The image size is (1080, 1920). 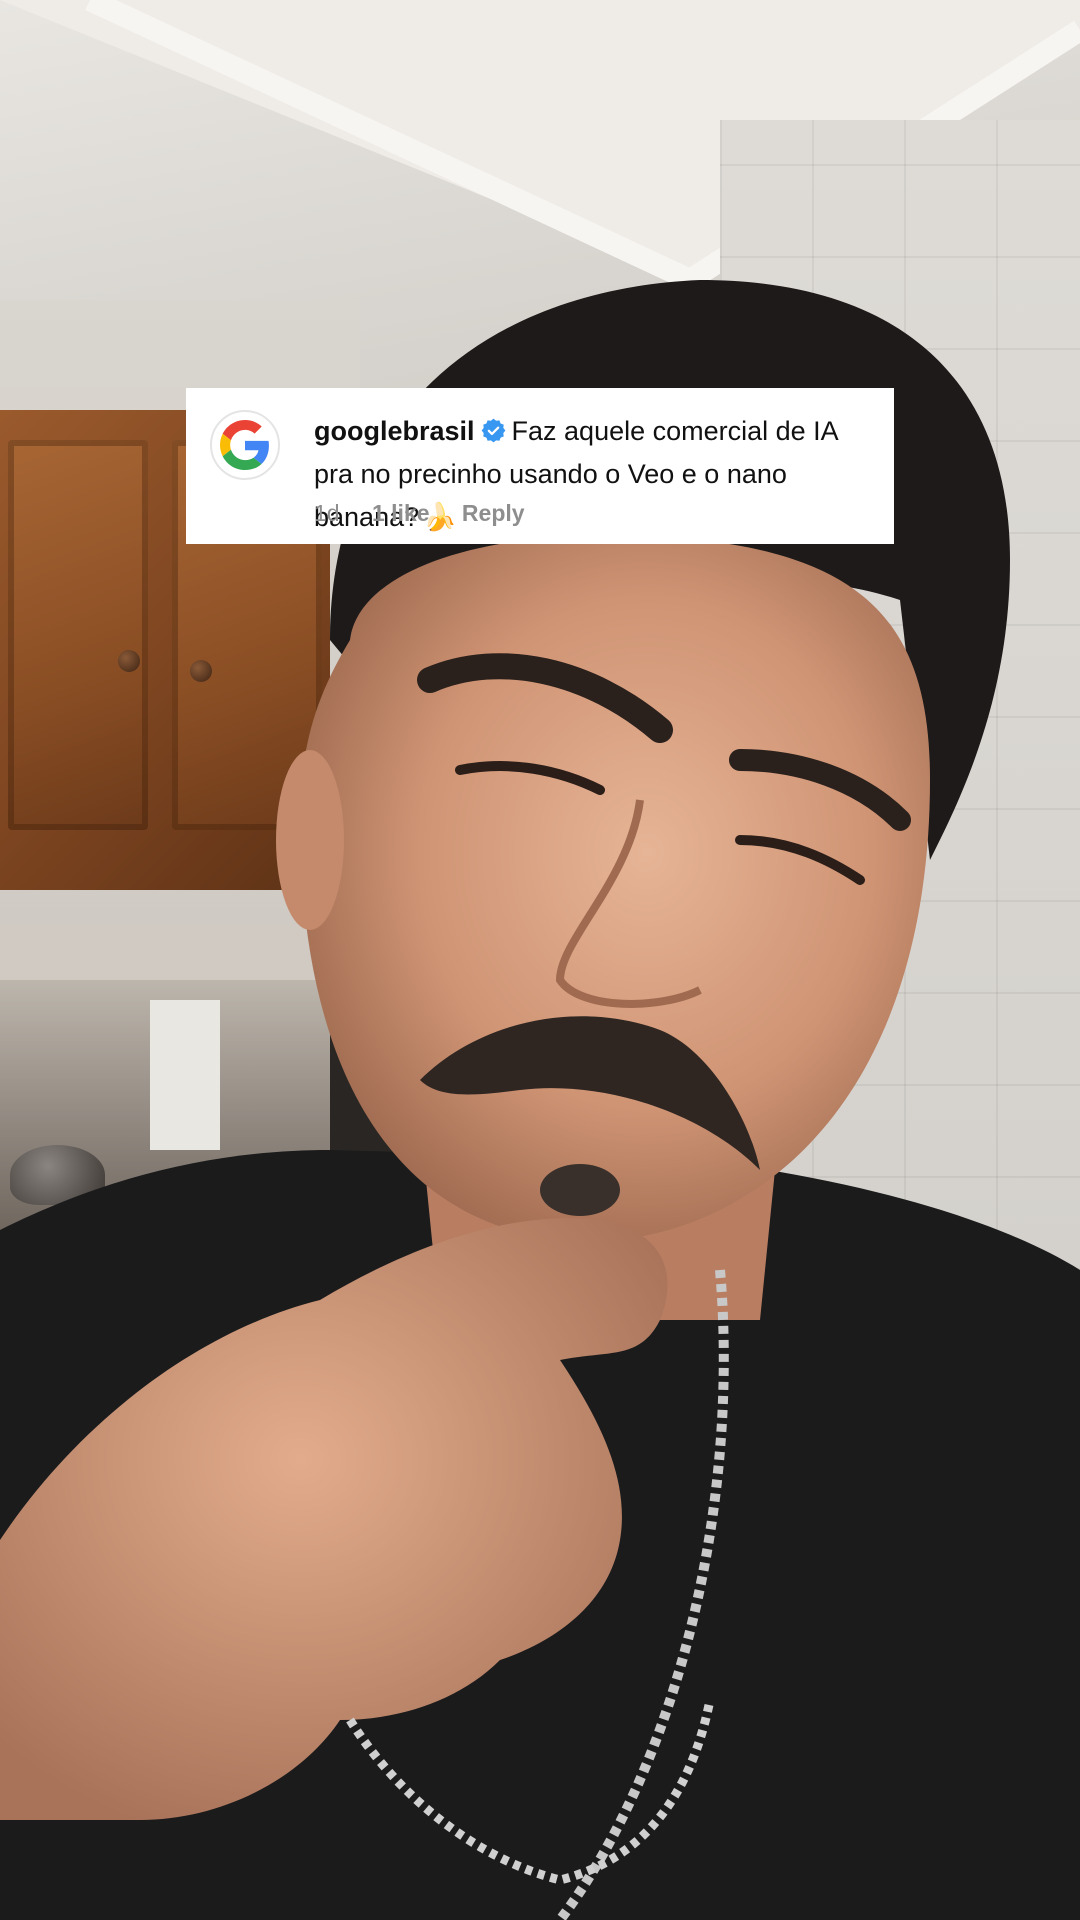 What do you see at coordinates (394, 431) in the screenshot?
I see `comment-username: googlebrasil` at bounding box center [394, 431].